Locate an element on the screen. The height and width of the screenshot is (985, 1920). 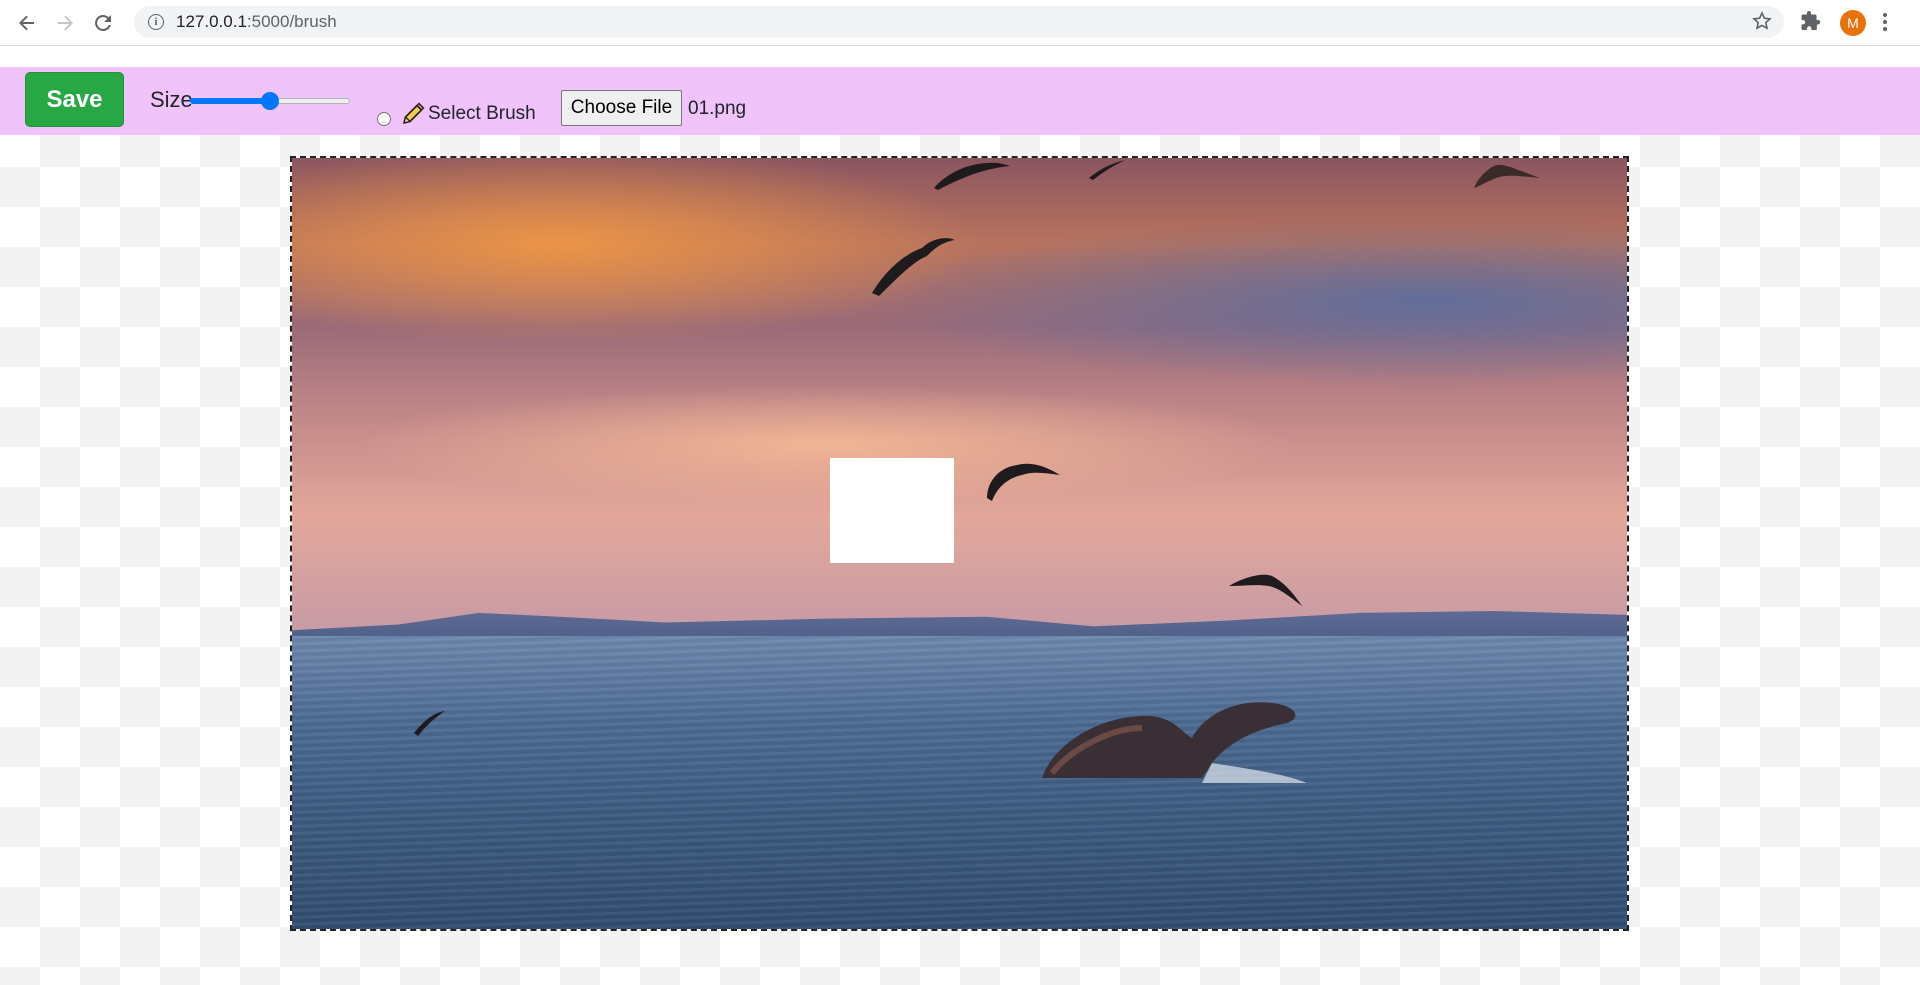
erased-white-patch is located at coordinates (892, 510).